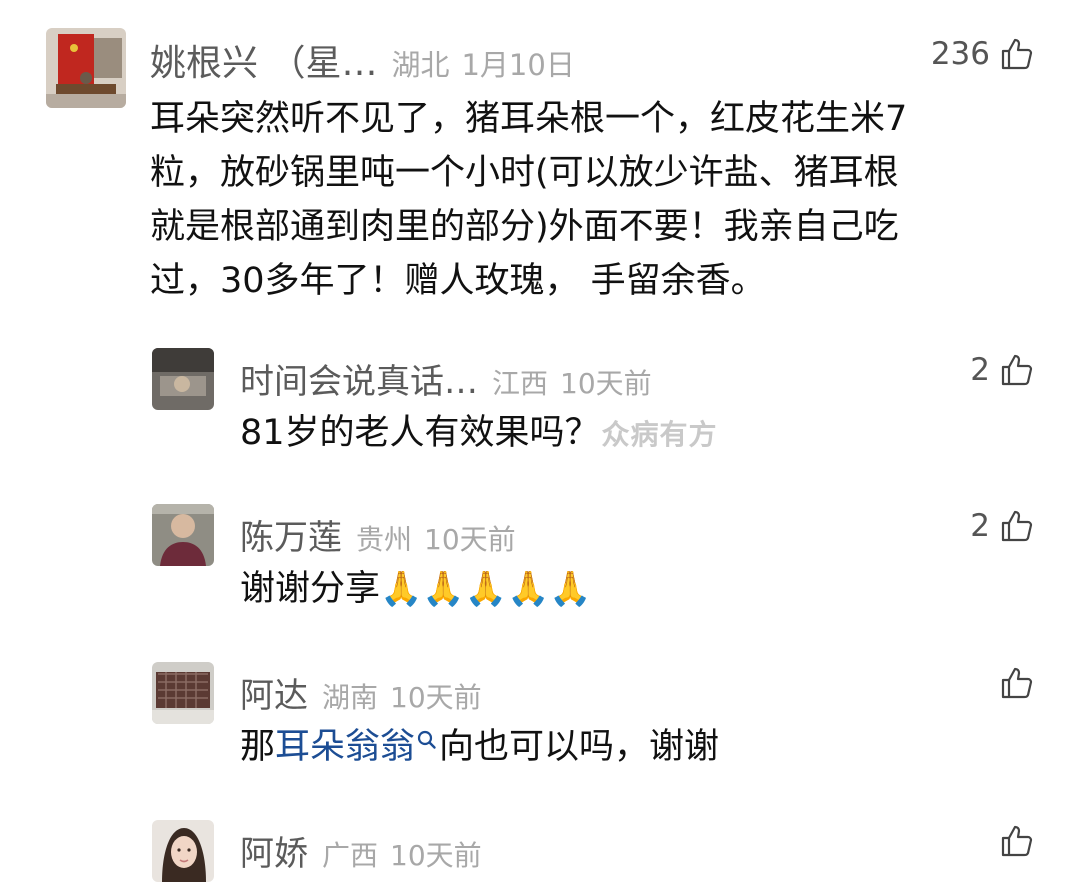  Describe the element at coordinates (384, 539) in the screenshot. I see `commenter-location: 贵州` at that location.